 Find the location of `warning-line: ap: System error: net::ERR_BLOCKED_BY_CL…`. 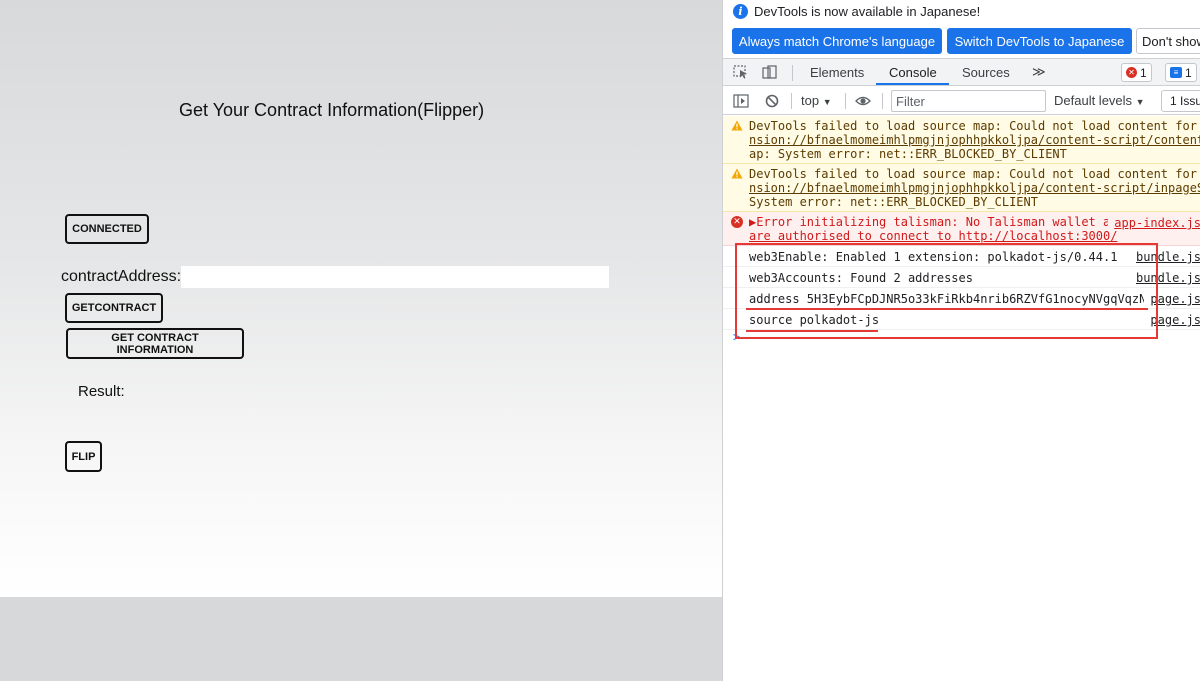

warning-line: ap: System error: net::ERR_BLOCKED_BY_CL… is located at coordinates (908, 154).